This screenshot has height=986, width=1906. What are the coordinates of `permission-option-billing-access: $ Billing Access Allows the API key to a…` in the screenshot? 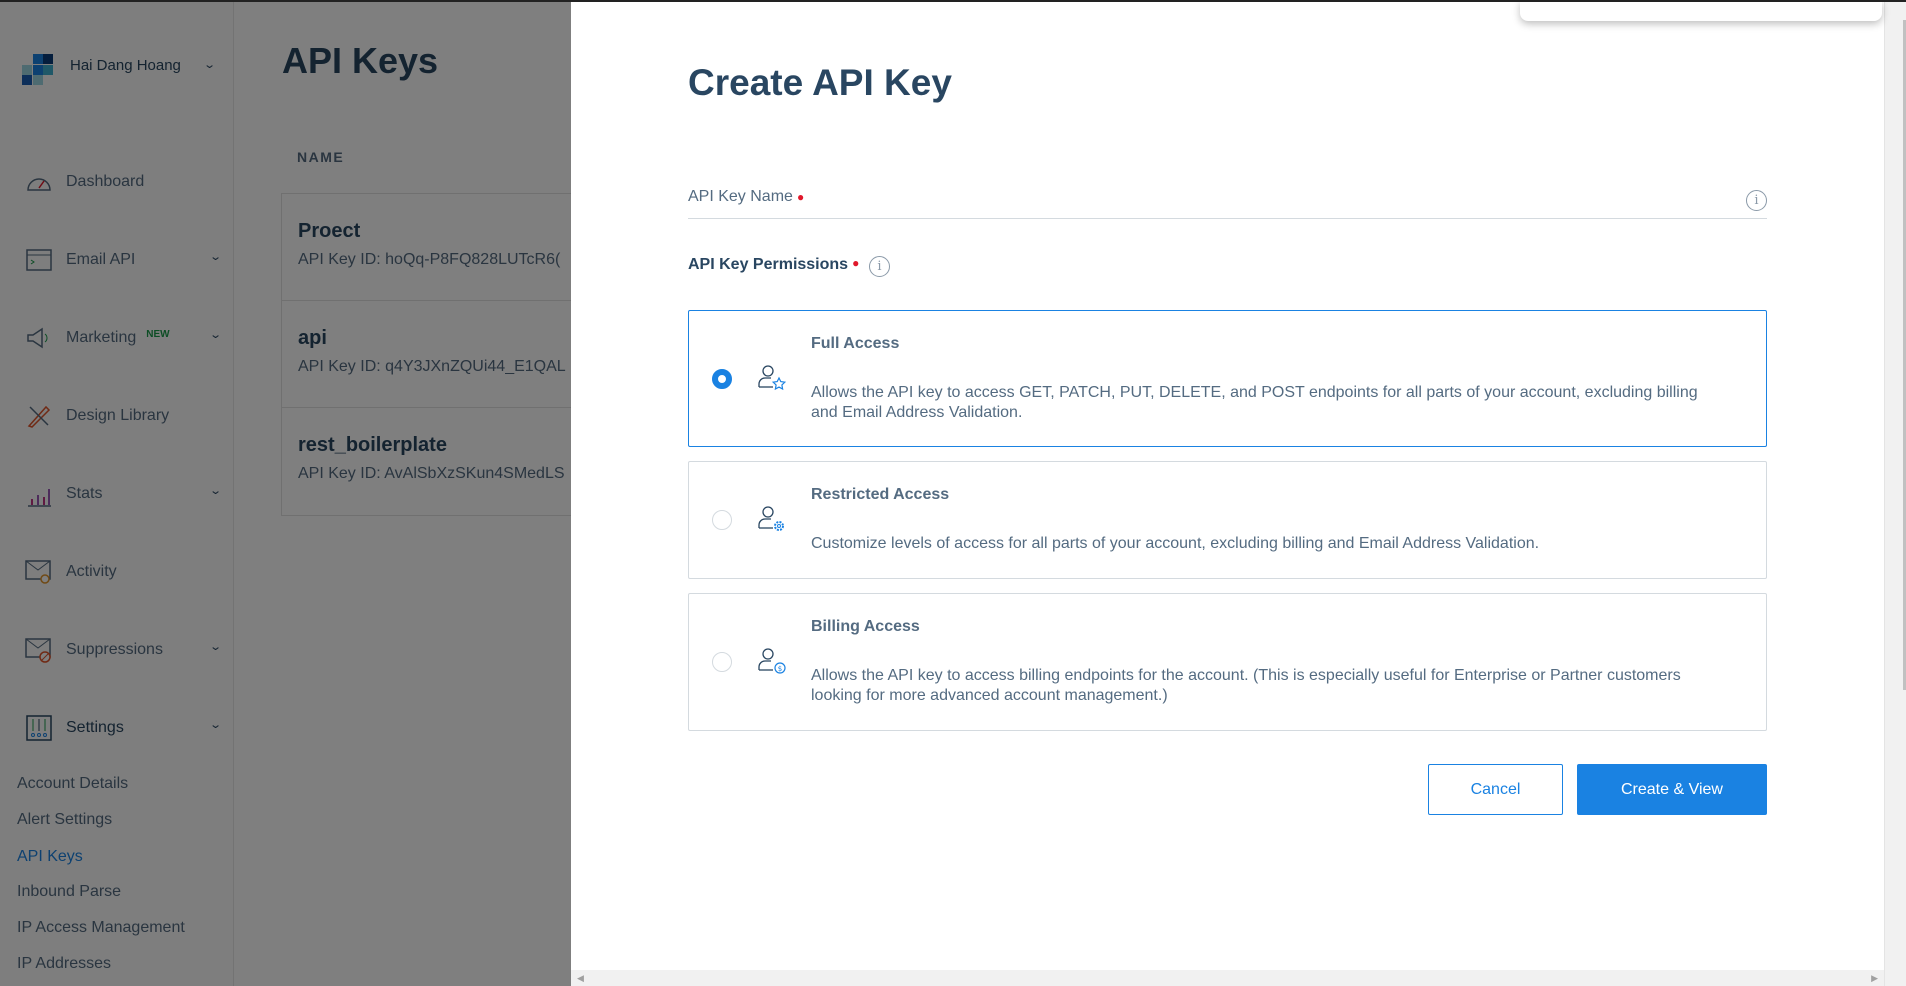 It's located at (1227, 662).